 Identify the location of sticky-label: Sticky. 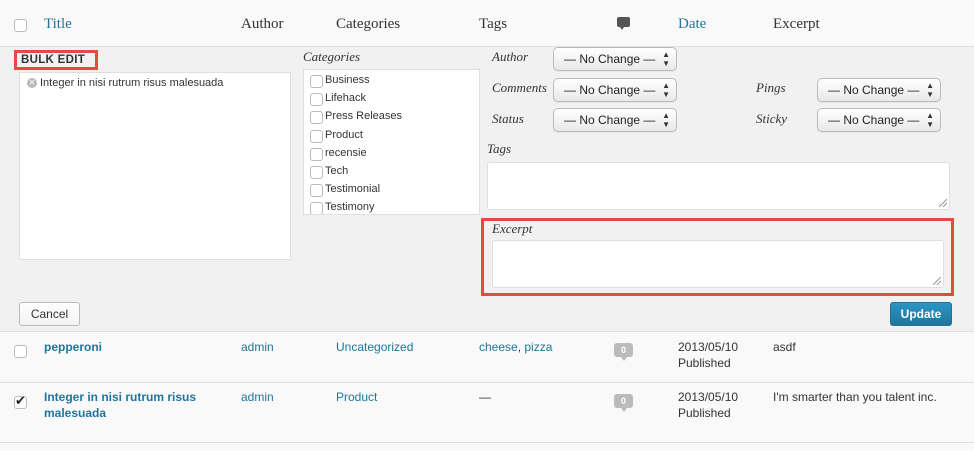
(772, 118).